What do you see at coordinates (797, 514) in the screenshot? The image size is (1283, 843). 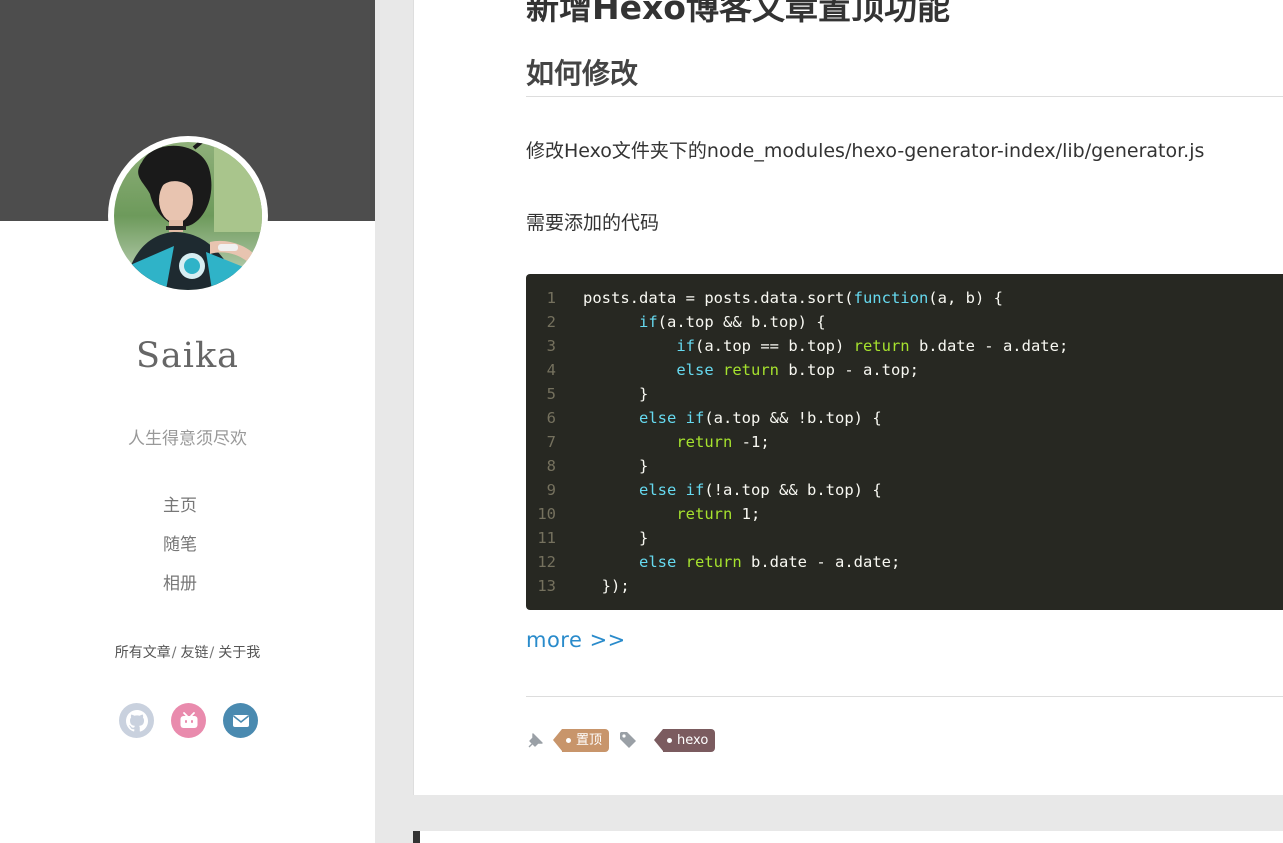 I see `code-line: 10 return 1;` at bounding box center [797, 514].